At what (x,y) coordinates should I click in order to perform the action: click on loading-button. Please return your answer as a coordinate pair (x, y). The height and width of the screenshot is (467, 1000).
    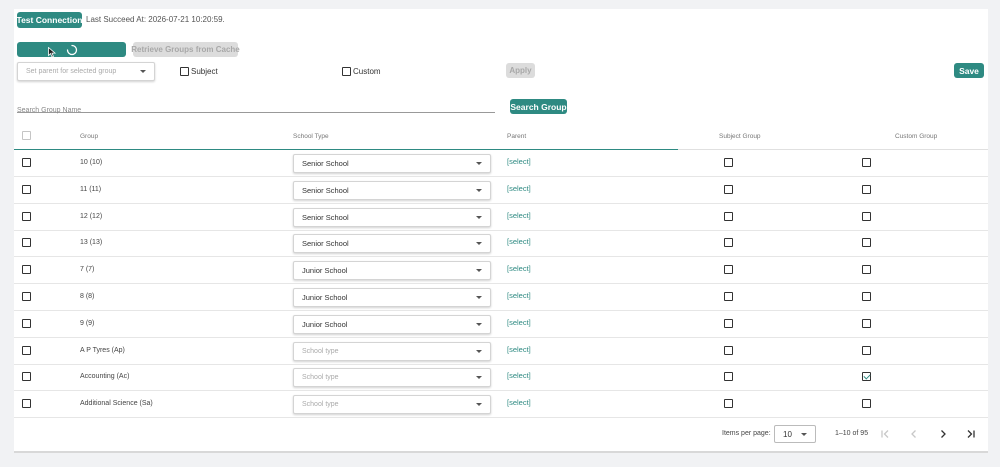
    Looking at the image, I should click on (71, 49).